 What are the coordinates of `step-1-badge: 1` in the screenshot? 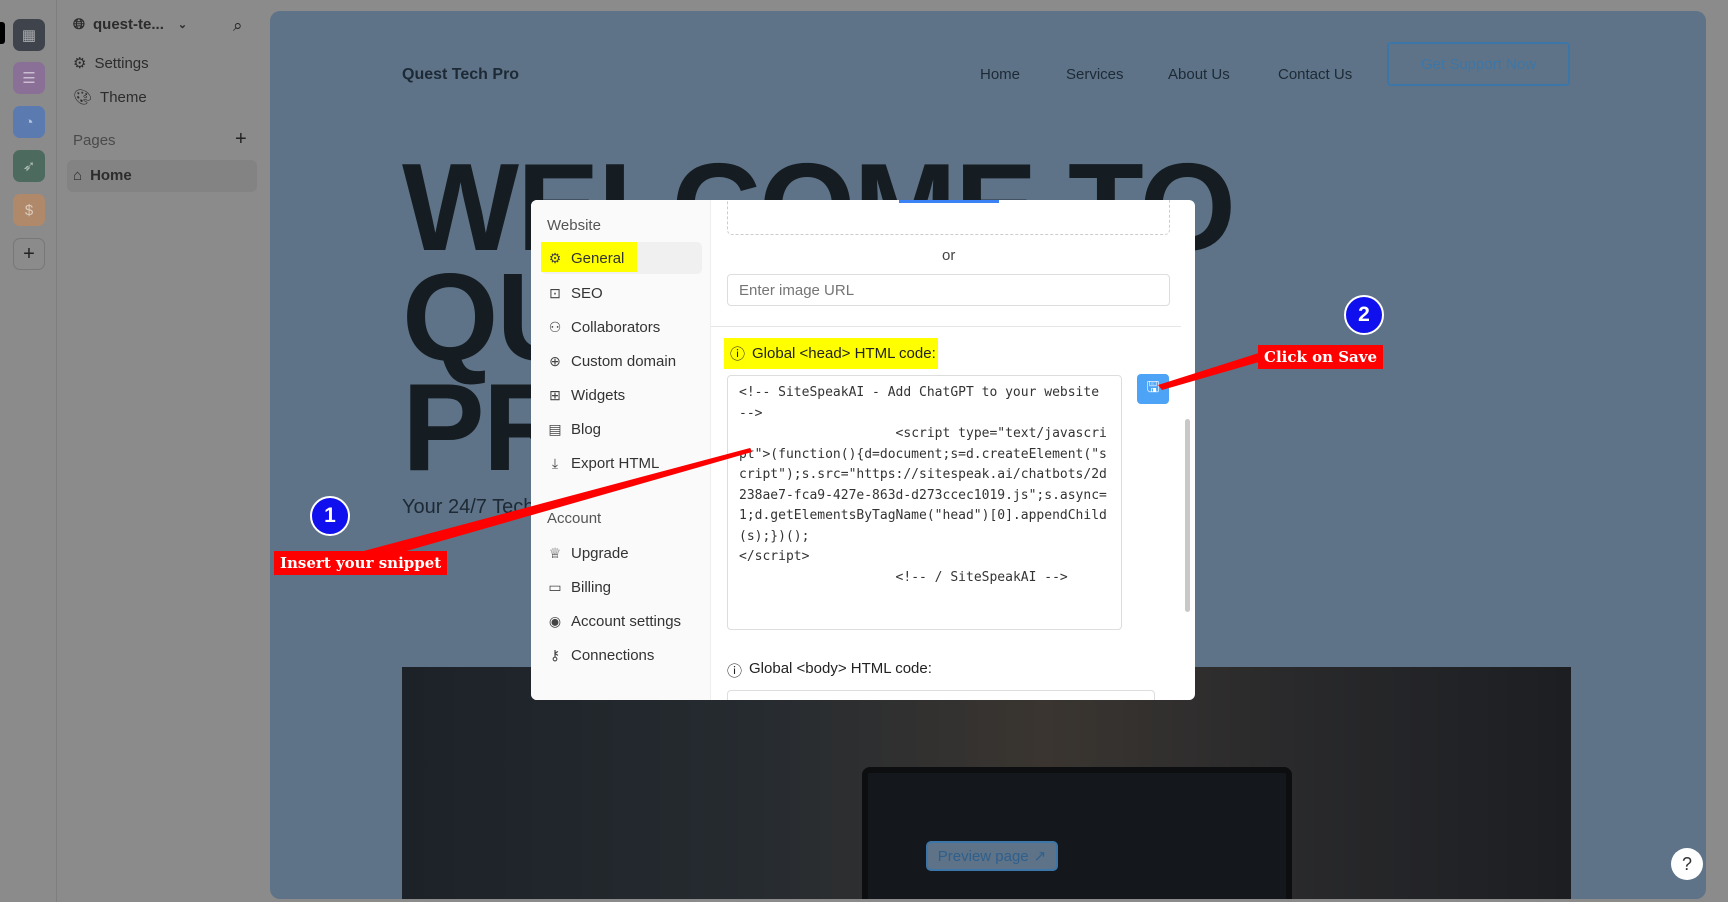 It's located at (330, 516).